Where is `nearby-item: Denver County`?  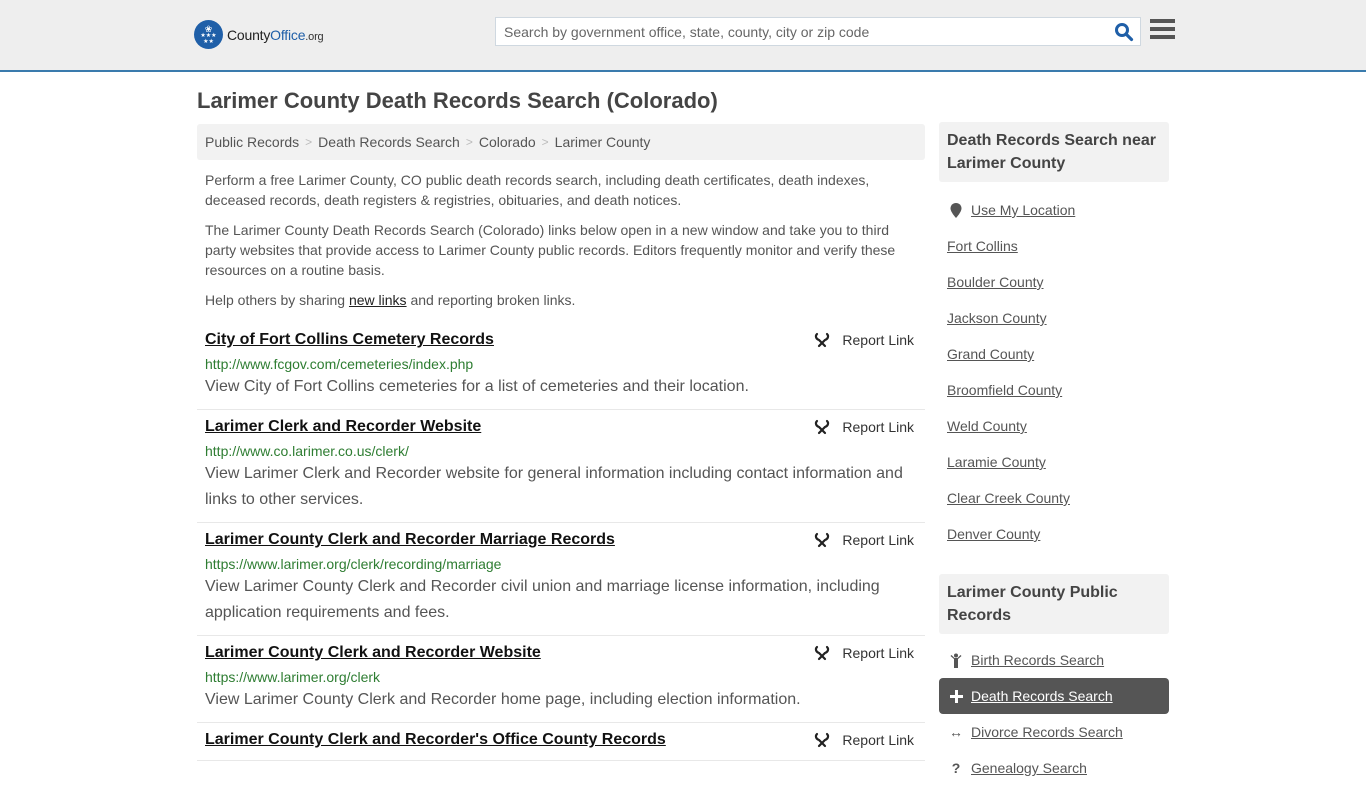 nearby-item: Denver County is located at coordinates (1054, 534).